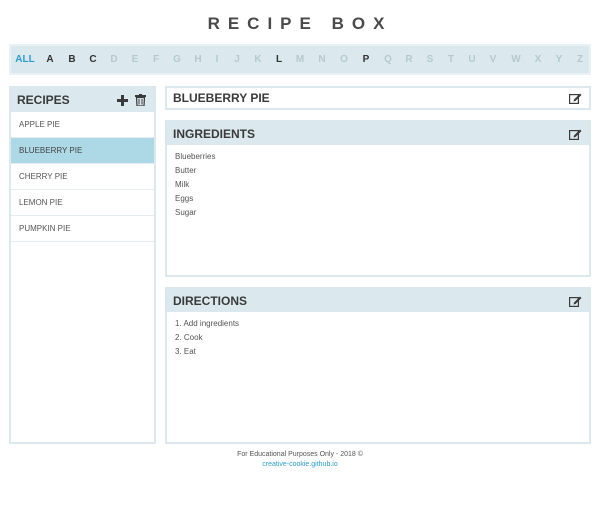  I want to click on direction-step: 2. Cook, so click(189, 337).